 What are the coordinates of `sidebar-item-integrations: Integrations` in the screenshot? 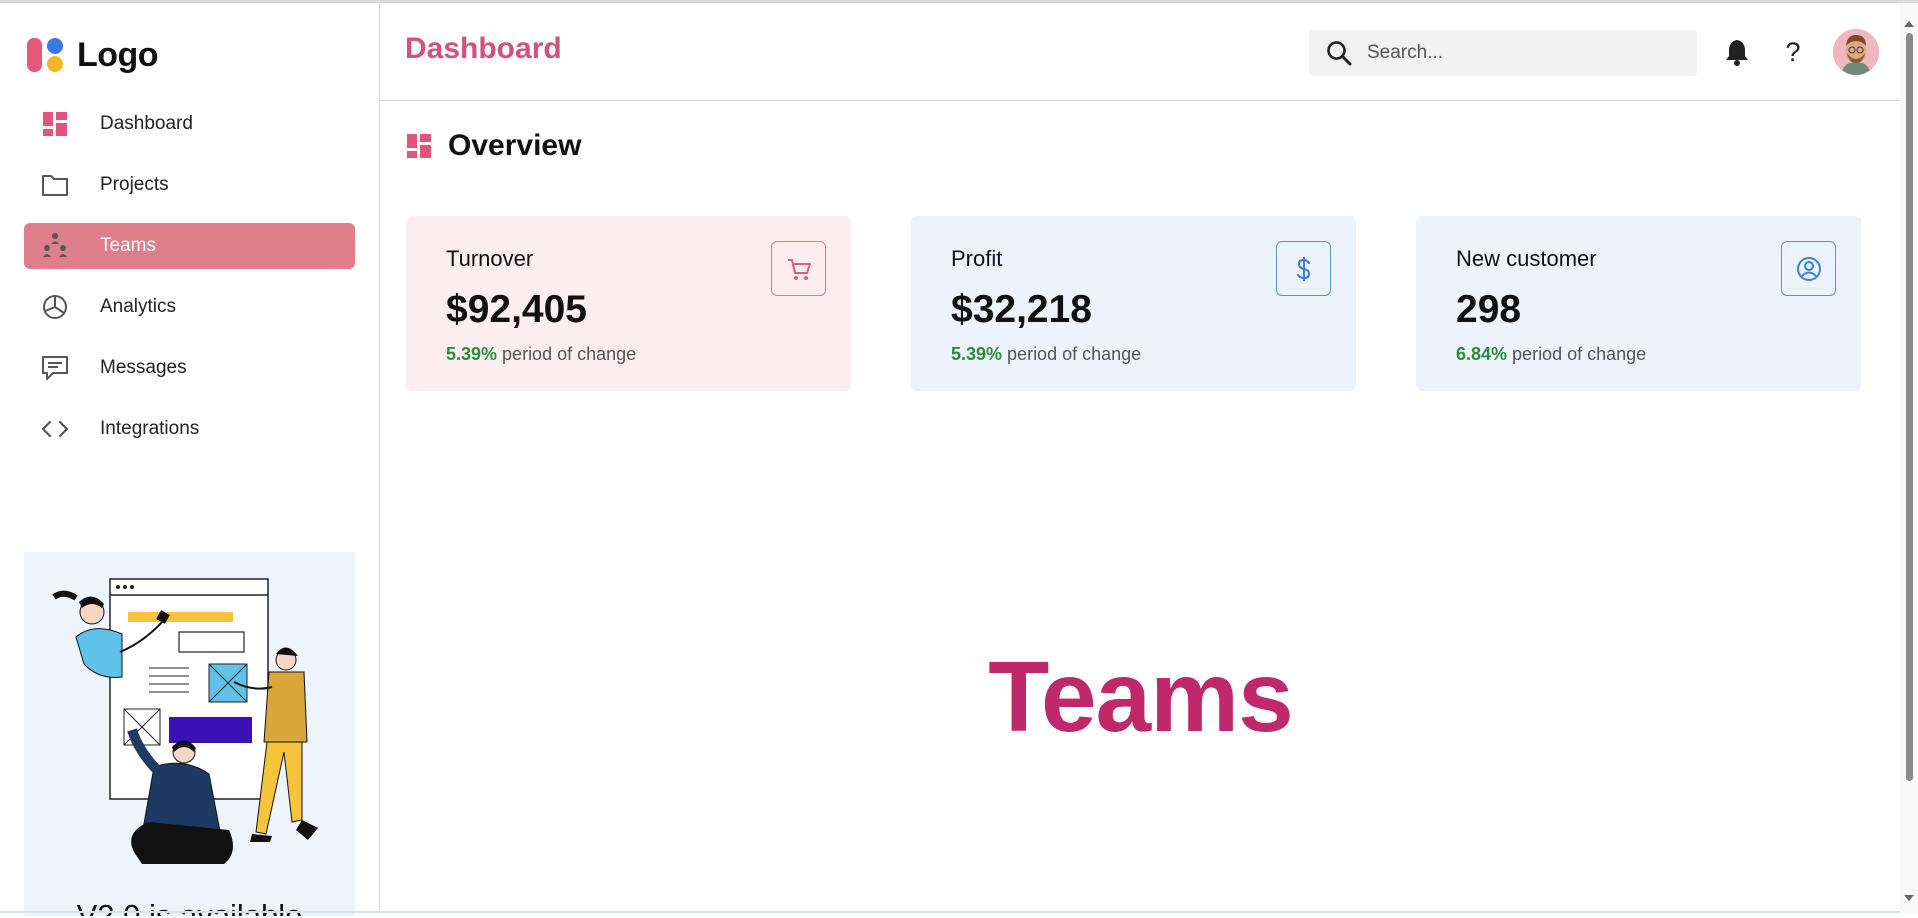 It's located at (189, 429).